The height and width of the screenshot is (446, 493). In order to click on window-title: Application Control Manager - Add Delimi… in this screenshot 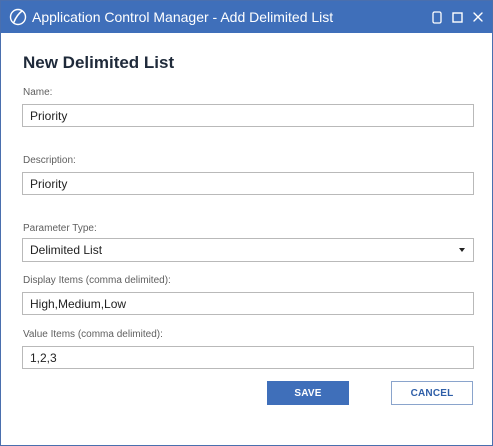, I will do `click(183, 17)`.